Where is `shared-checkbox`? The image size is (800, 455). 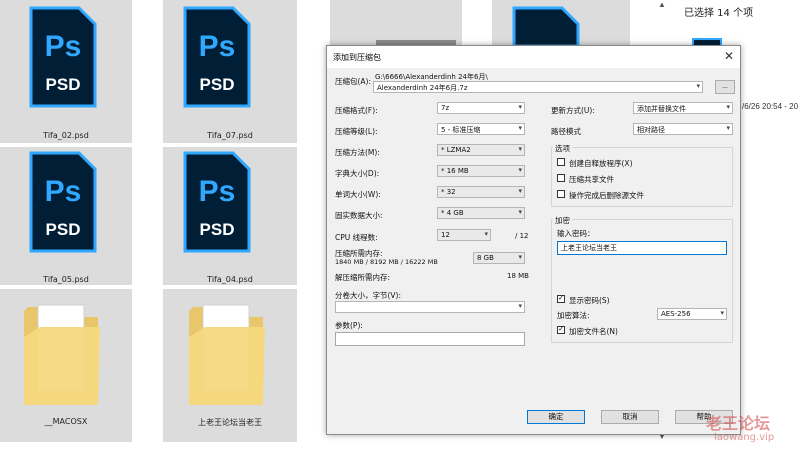
shared-checkbox is located at coordinates (561, 178).